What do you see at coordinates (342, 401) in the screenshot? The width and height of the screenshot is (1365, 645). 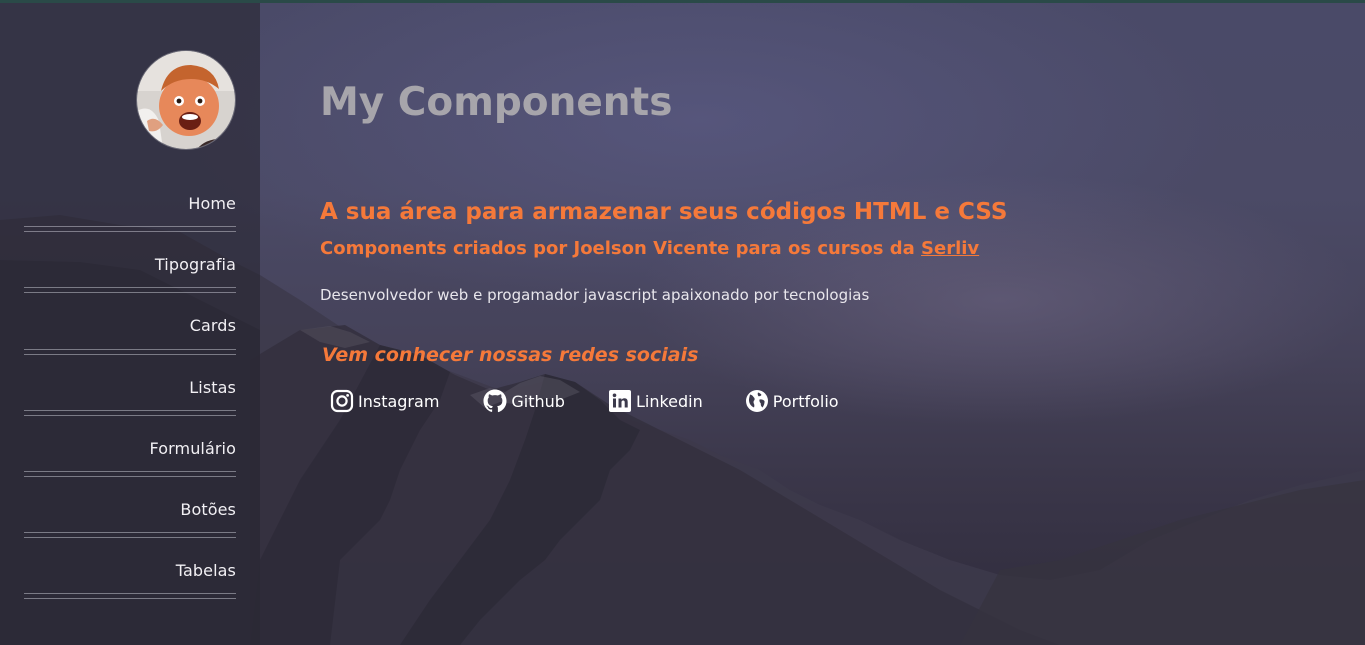 I see `instagram-icon` at bounding box center [342, 401].